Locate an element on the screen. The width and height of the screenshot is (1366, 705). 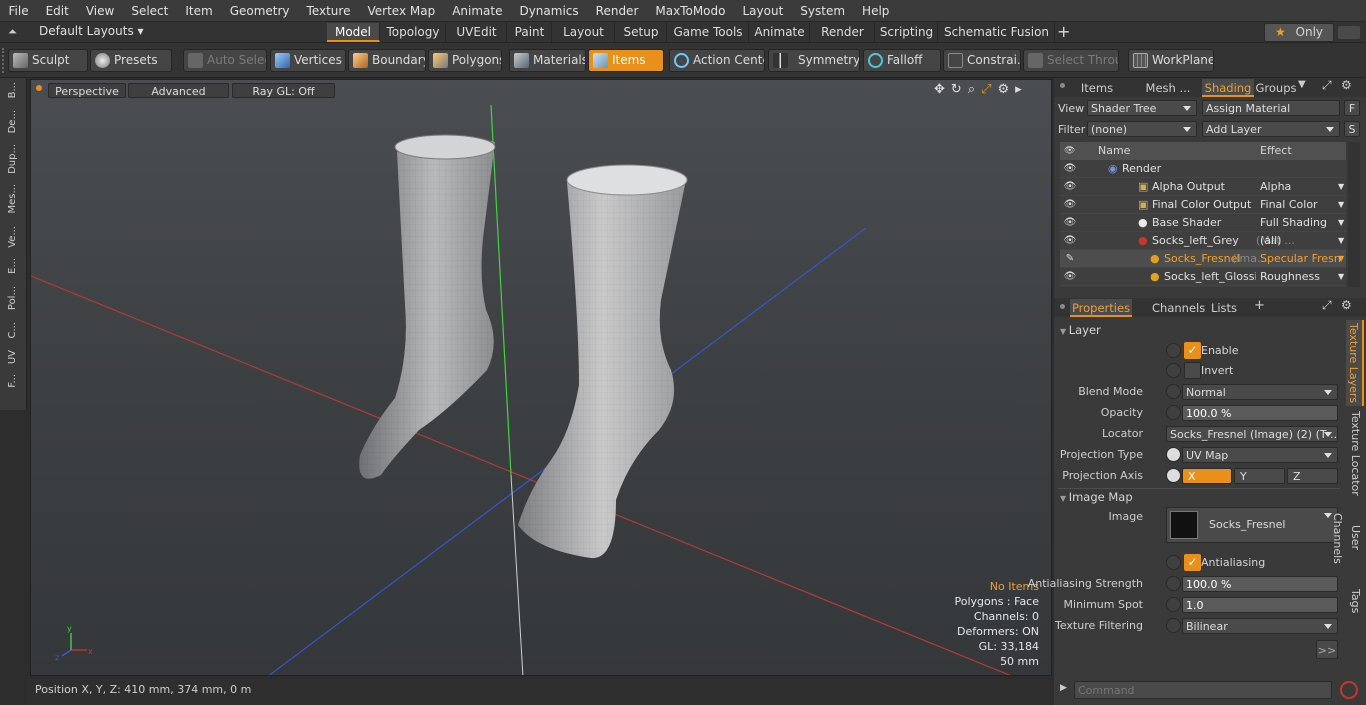
tab-game-tools: Game Tools is located at coordinates (708, 32).